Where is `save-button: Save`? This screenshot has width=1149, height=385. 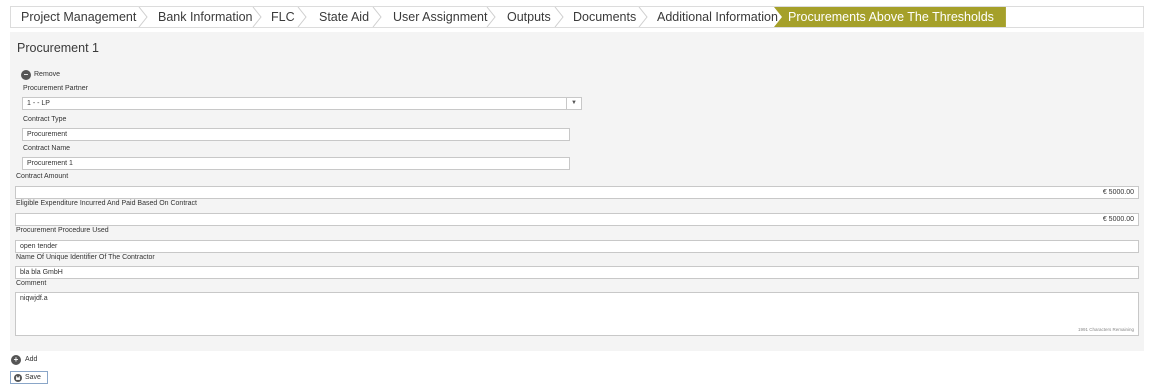
save-button: Save is located at coordinates (29, 377).